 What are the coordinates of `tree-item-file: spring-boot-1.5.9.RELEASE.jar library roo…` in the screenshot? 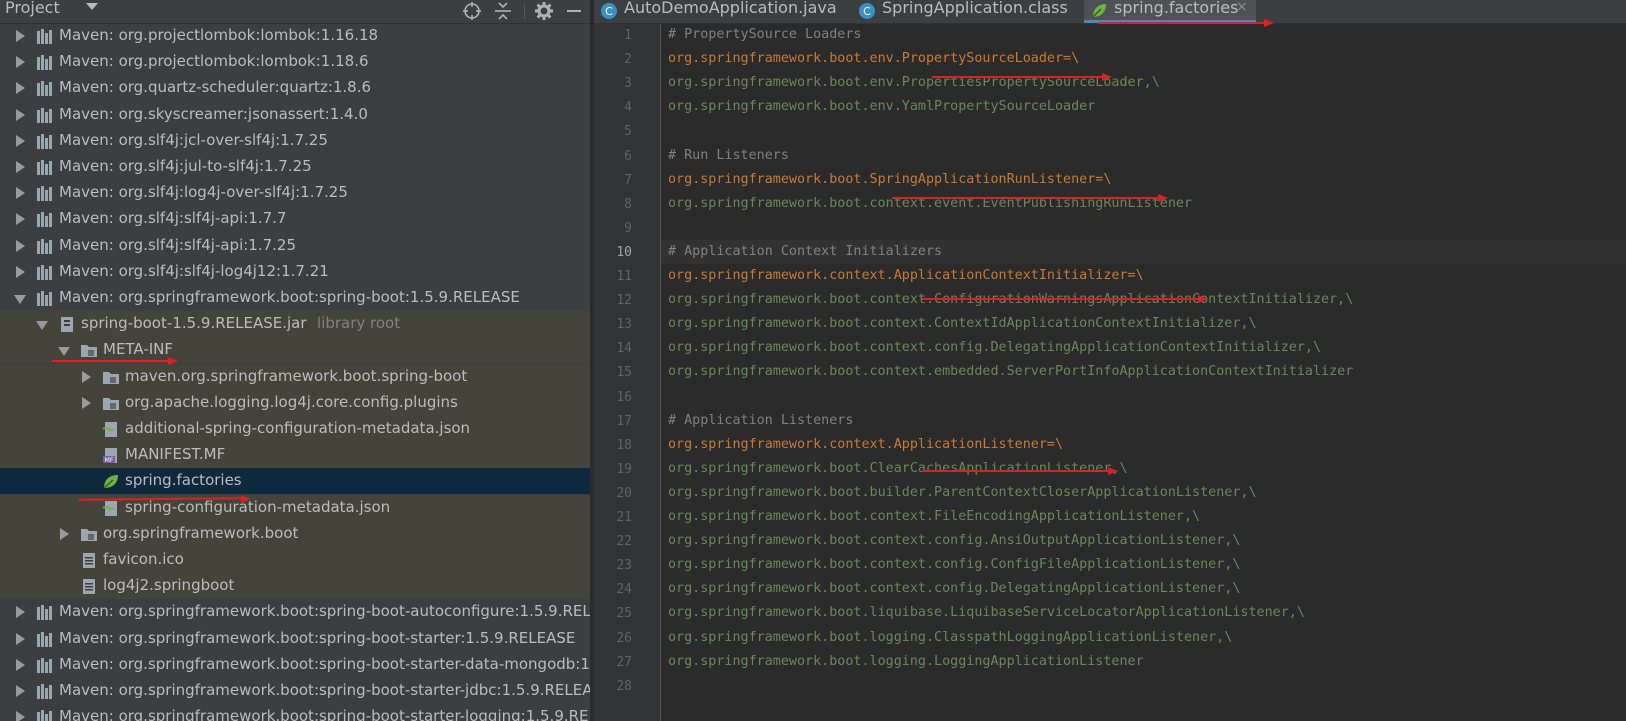 It's located at (296, 324).